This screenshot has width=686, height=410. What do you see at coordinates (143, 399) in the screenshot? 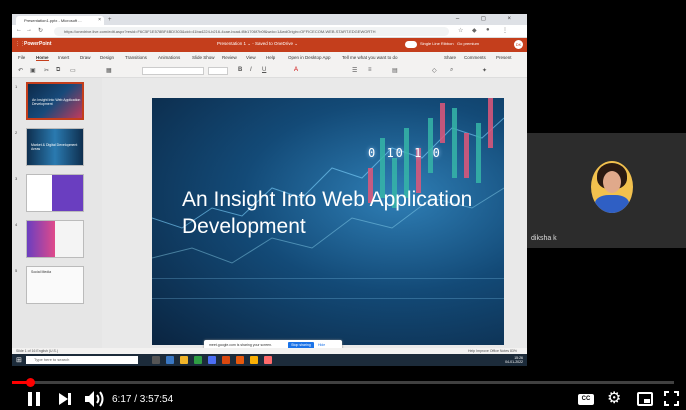
I see `time-display: 6:17 / 3:57:54` at bounding box center [143, 399].